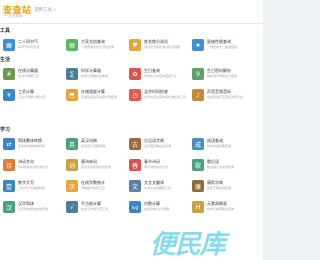 The image size is (320, 260). What do you see at coordinates (29, 47) in the screenshot?
I see `tool-description: 24节气时间查询` at bounding box center [29, 47].